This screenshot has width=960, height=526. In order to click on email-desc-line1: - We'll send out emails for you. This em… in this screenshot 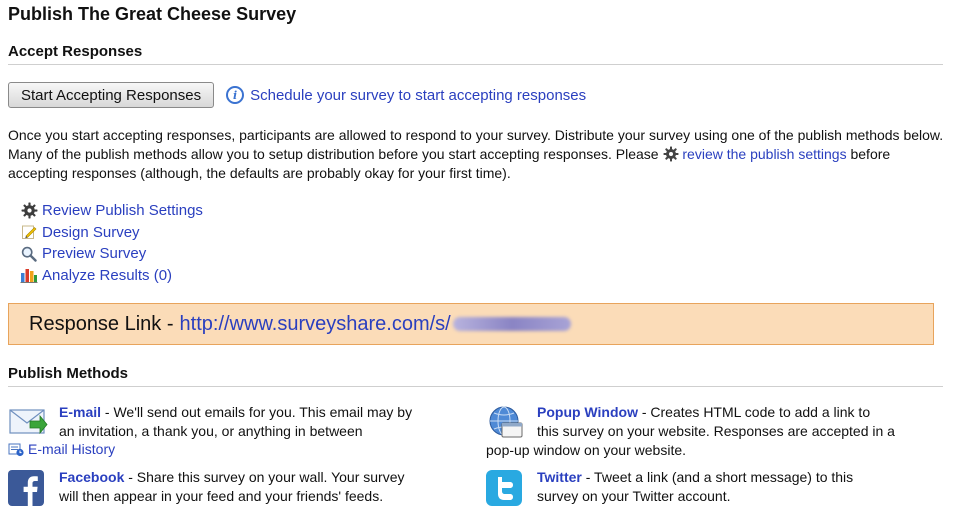, I will do `click(257, 412)`.